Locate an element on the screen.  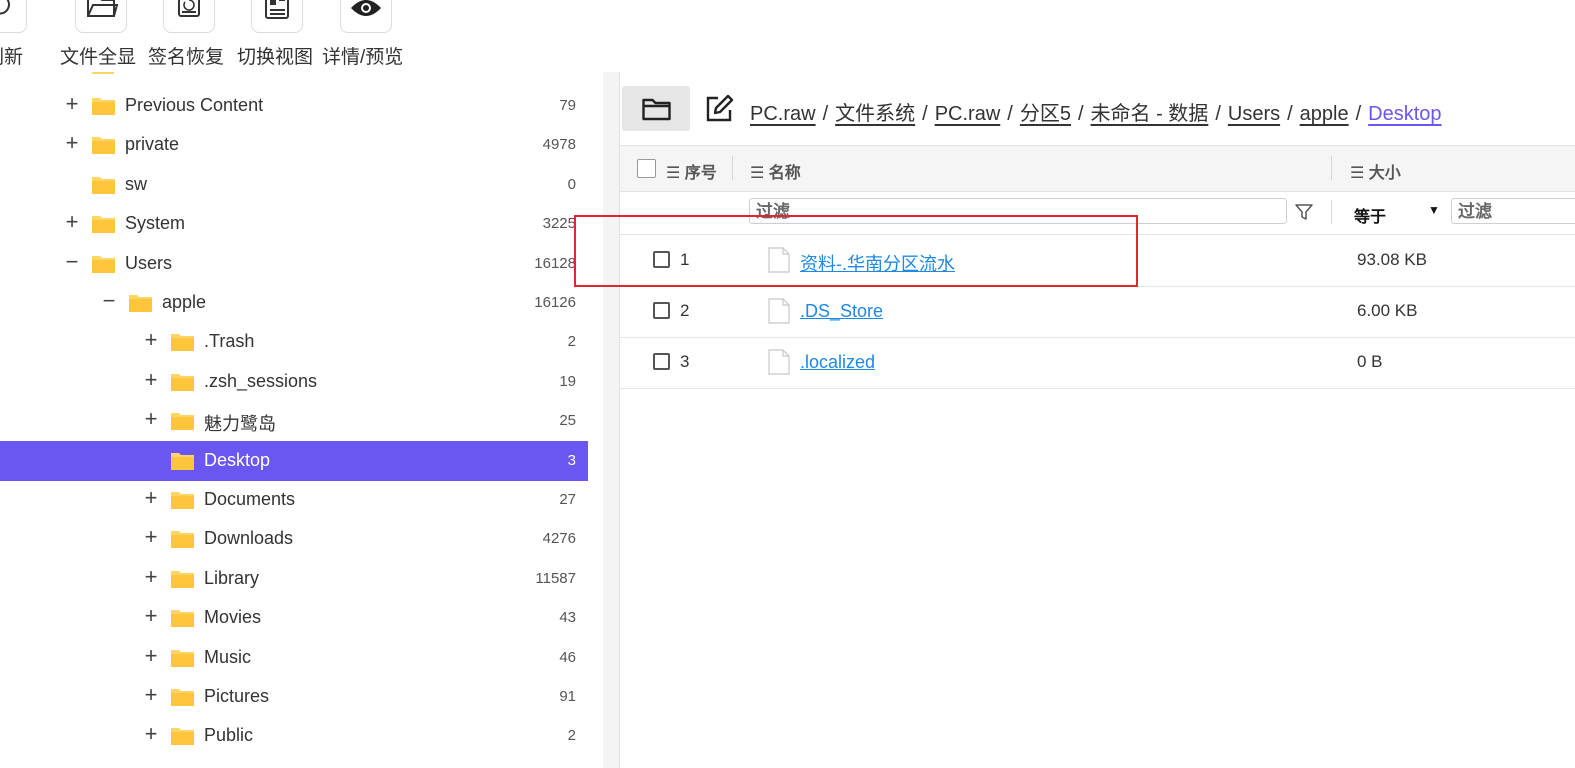
breadcrumb-segment: Users is located at coordinates (1254, 114).